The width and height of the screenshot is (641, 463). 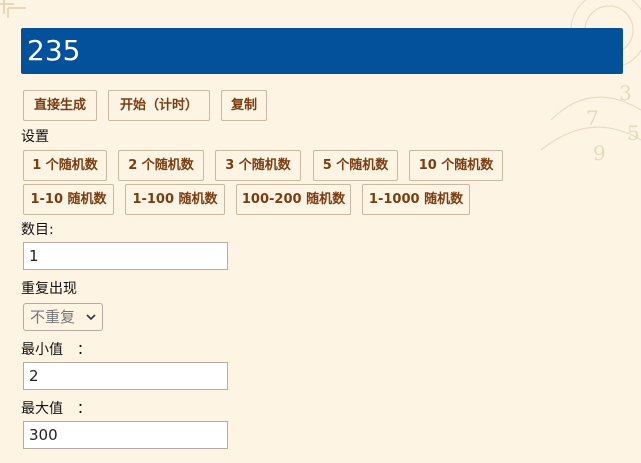 I want to click on min-label: 最小值 ：, so click(x=56, y=350).